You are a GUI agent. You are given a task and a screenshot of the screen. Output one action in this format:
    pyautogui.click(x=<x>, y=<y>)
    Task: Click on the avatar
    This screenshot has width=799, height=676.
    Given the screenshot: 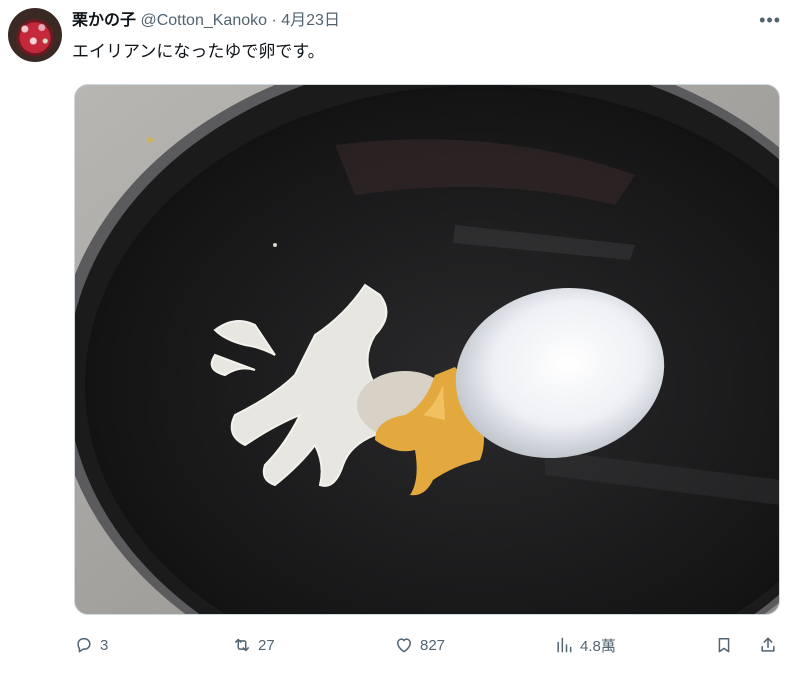 What is the action you would take?
    pyautogui.click(x=35, y=35)
    